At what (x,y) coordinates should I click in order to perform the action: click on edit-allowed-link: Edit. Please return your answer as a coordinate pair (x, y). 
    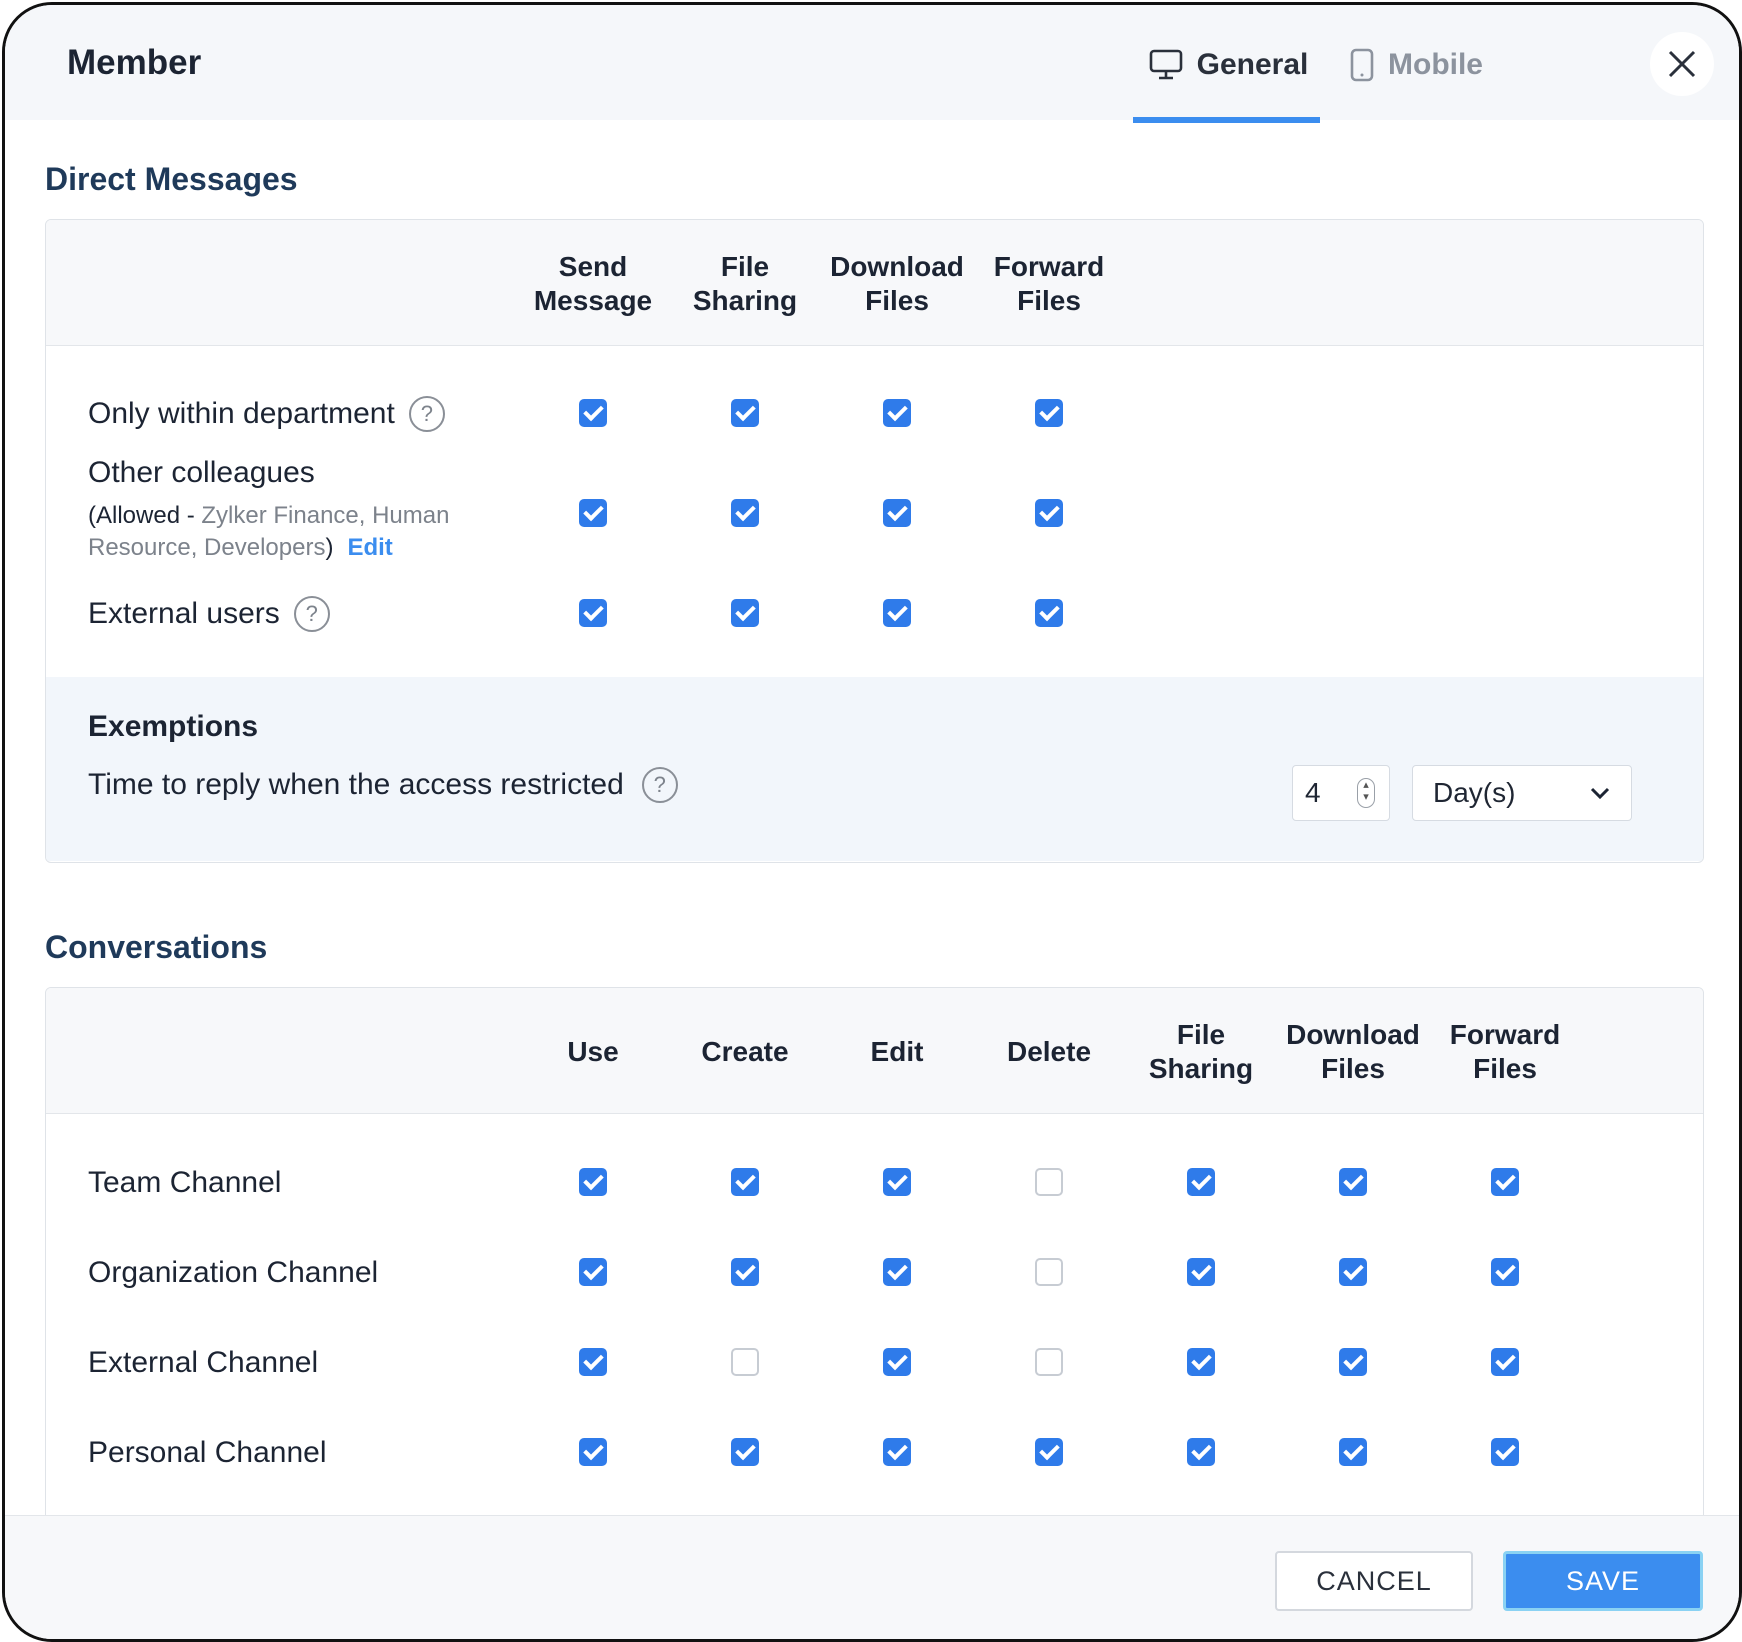
    Looking at the image, I should click on (369, 547).